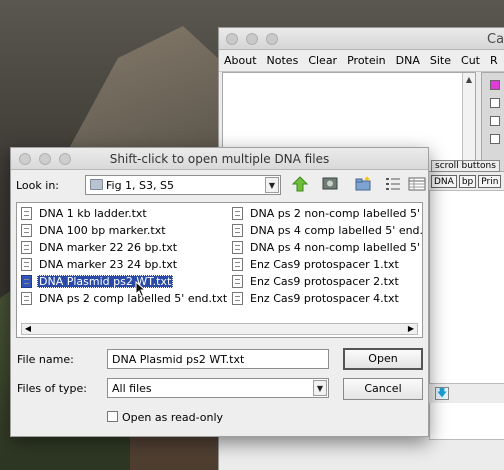  Describe the element at coordinates (108, 247) in the screenshot. I see `file-name: DNA marker 22 26 bp.txt` at that location.